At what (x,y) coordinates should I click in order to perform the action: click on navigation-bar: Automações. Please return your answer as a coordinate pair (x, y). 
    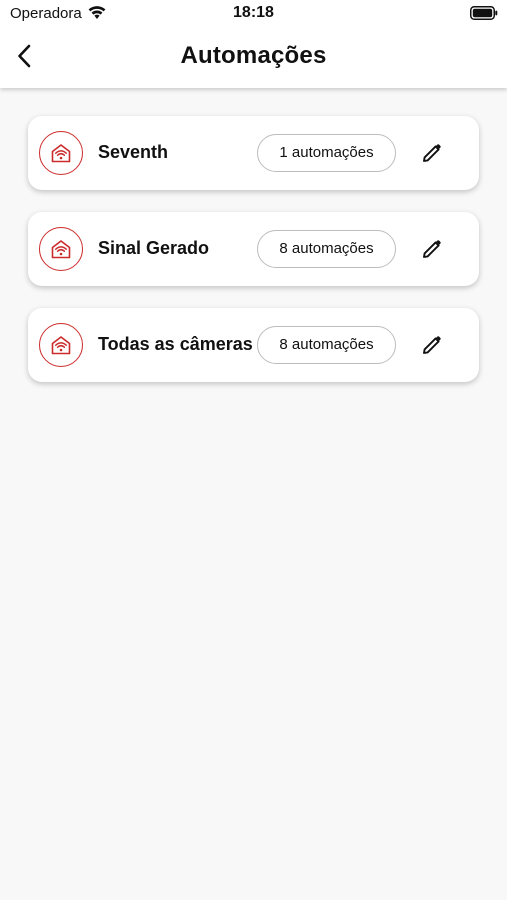
    Looking at the image, I should click on (253, 58).